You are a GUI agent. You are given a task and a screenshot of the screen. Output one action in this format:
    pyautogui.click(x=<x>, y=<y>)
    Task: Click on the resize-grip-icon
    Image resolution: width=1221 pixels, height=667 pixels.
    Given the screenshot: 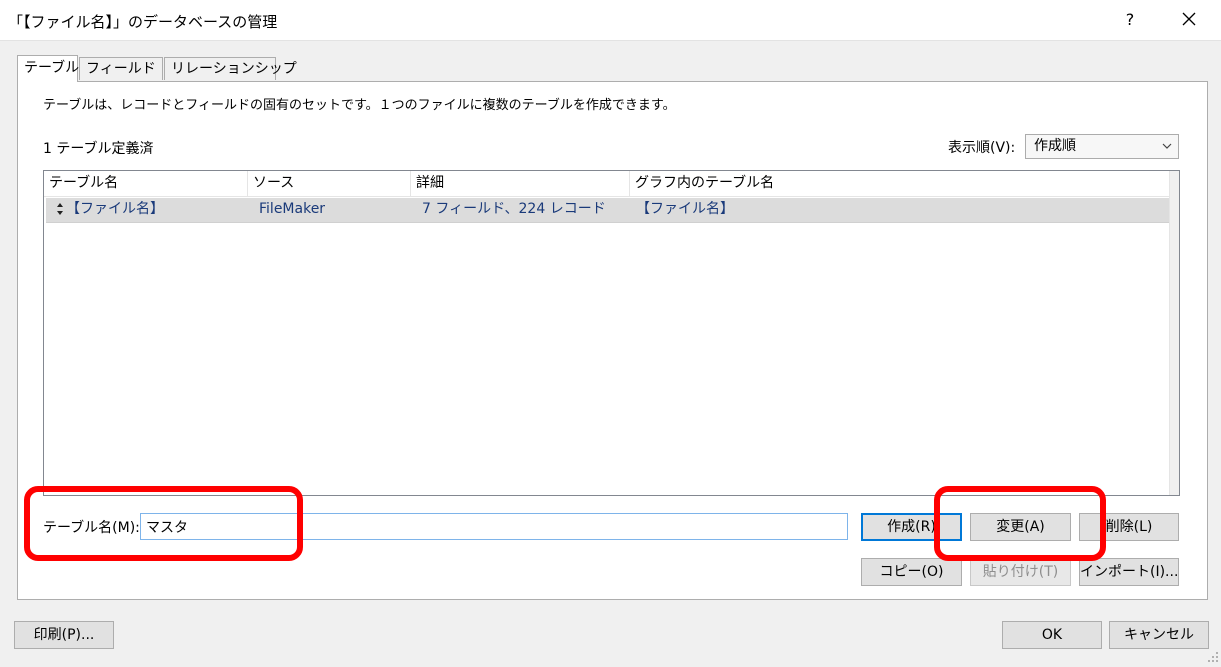 What is the action you would take?
    pyautogui.click(x=1213, y=657)
    